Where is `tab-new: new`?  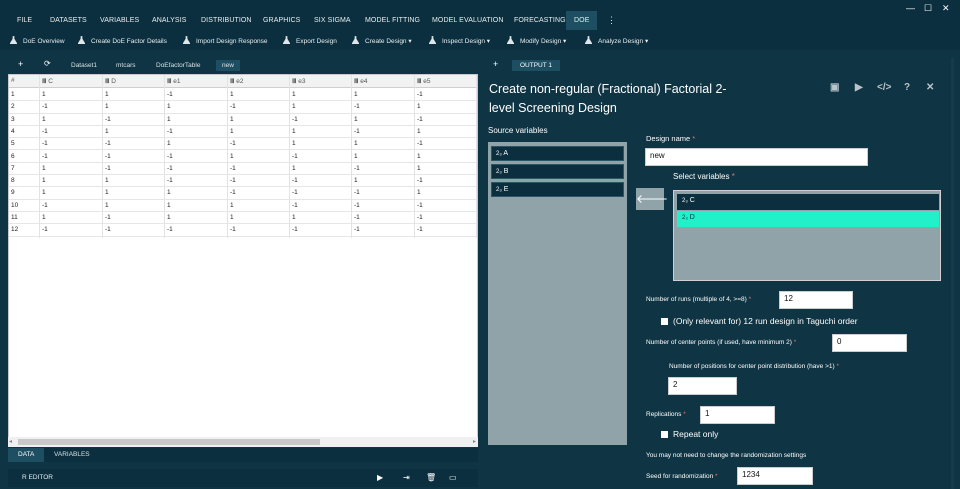
tab-new: new is located at coordinates (228, 65).